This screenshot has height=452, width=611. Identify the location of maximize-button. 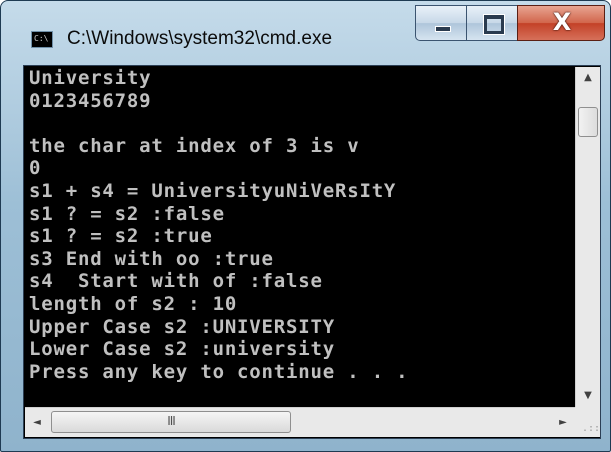
(492, 23).